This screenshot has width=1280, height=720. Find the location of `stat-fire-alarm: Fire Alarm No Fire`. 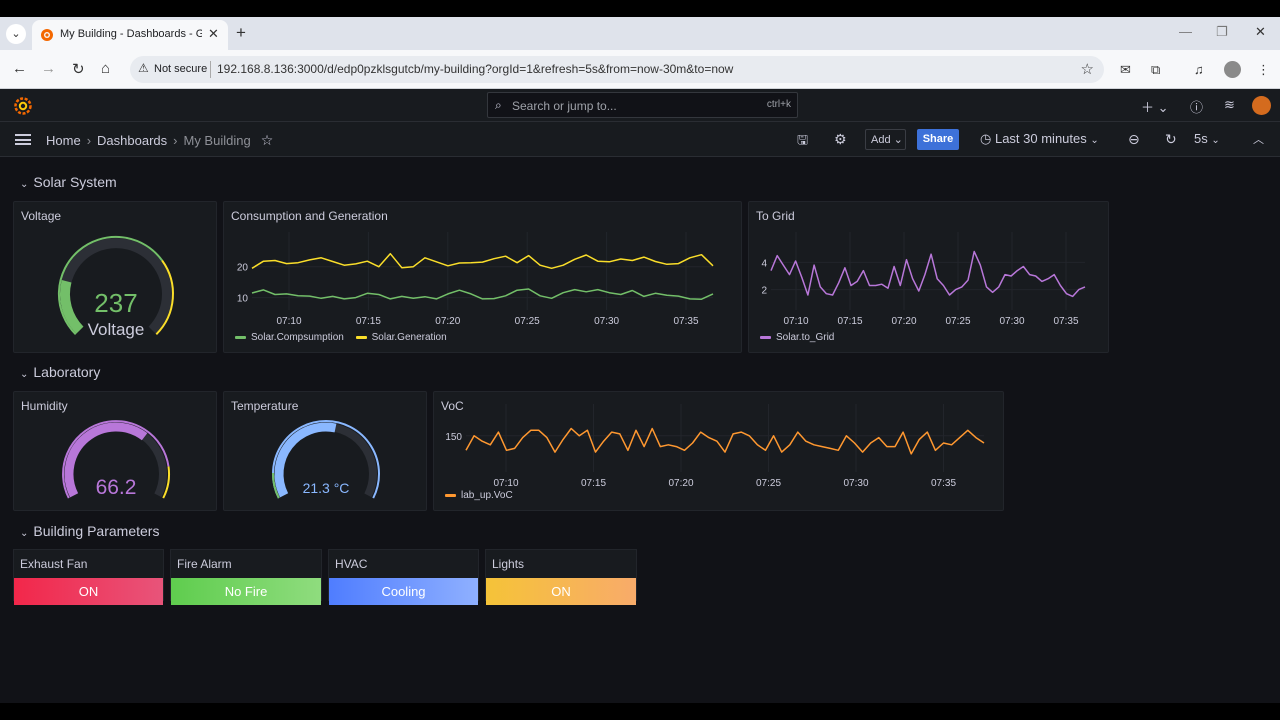

stat-fire-alarm: Fire Alarm No Fire is located at coordinates (246, 577).